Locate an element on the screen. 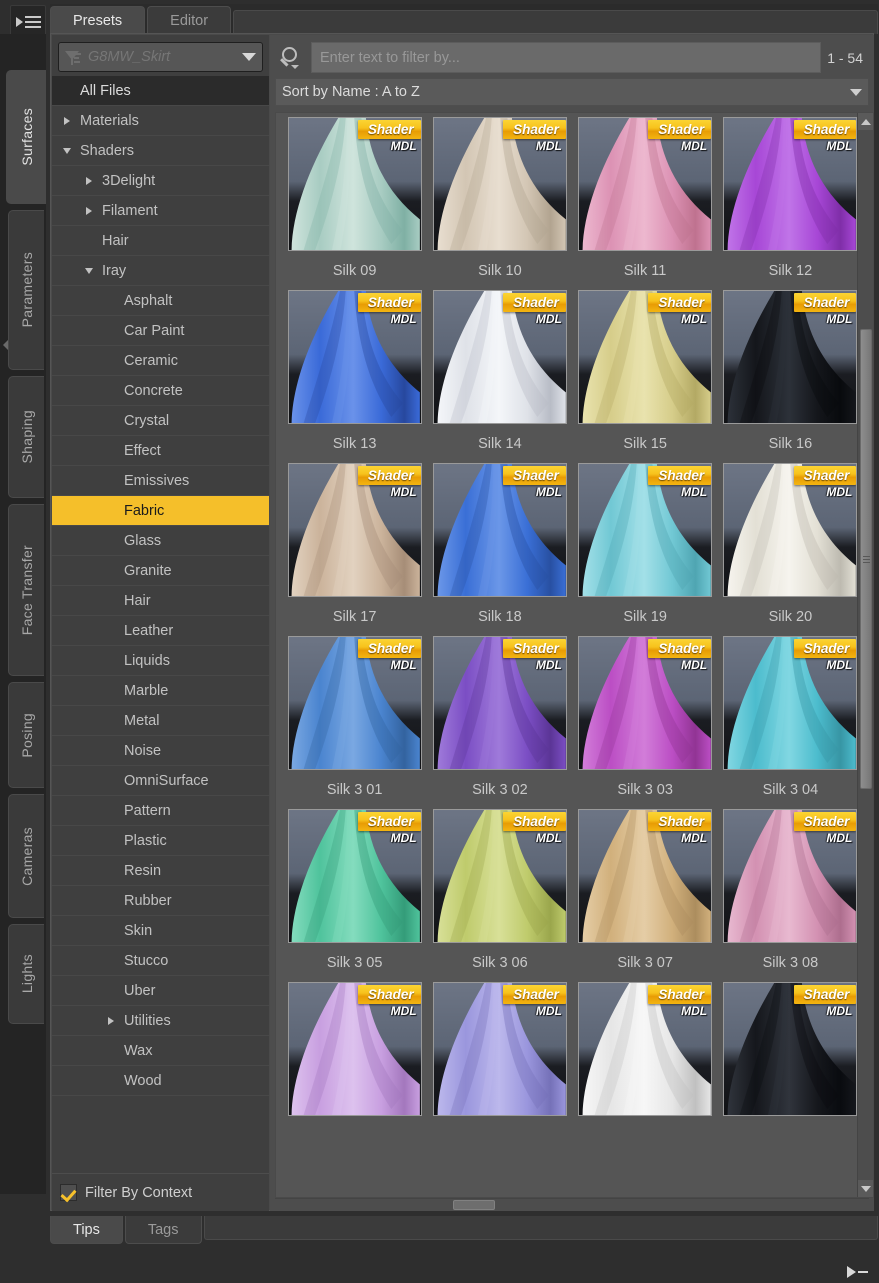 This screenshot has width=879, height=1283. tree-item-car-paint: Car Paint is located at coordinates (160, 331).